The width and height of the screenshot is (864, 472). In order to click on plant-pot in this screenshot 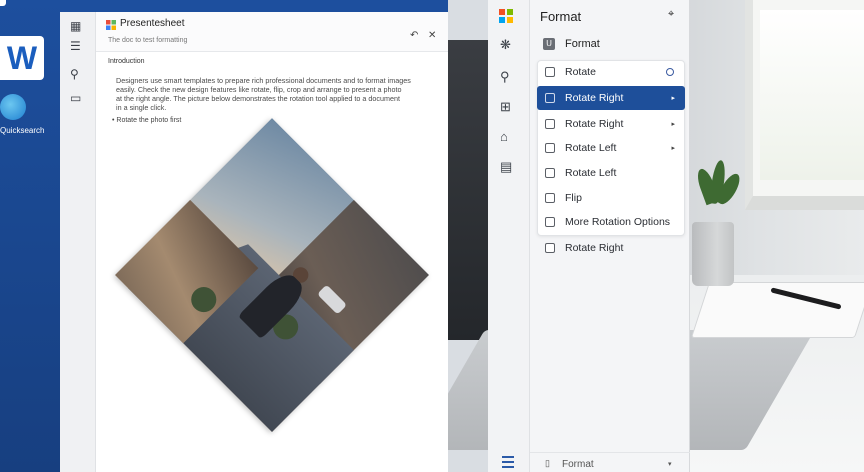, I will do `click(713, 254)`.